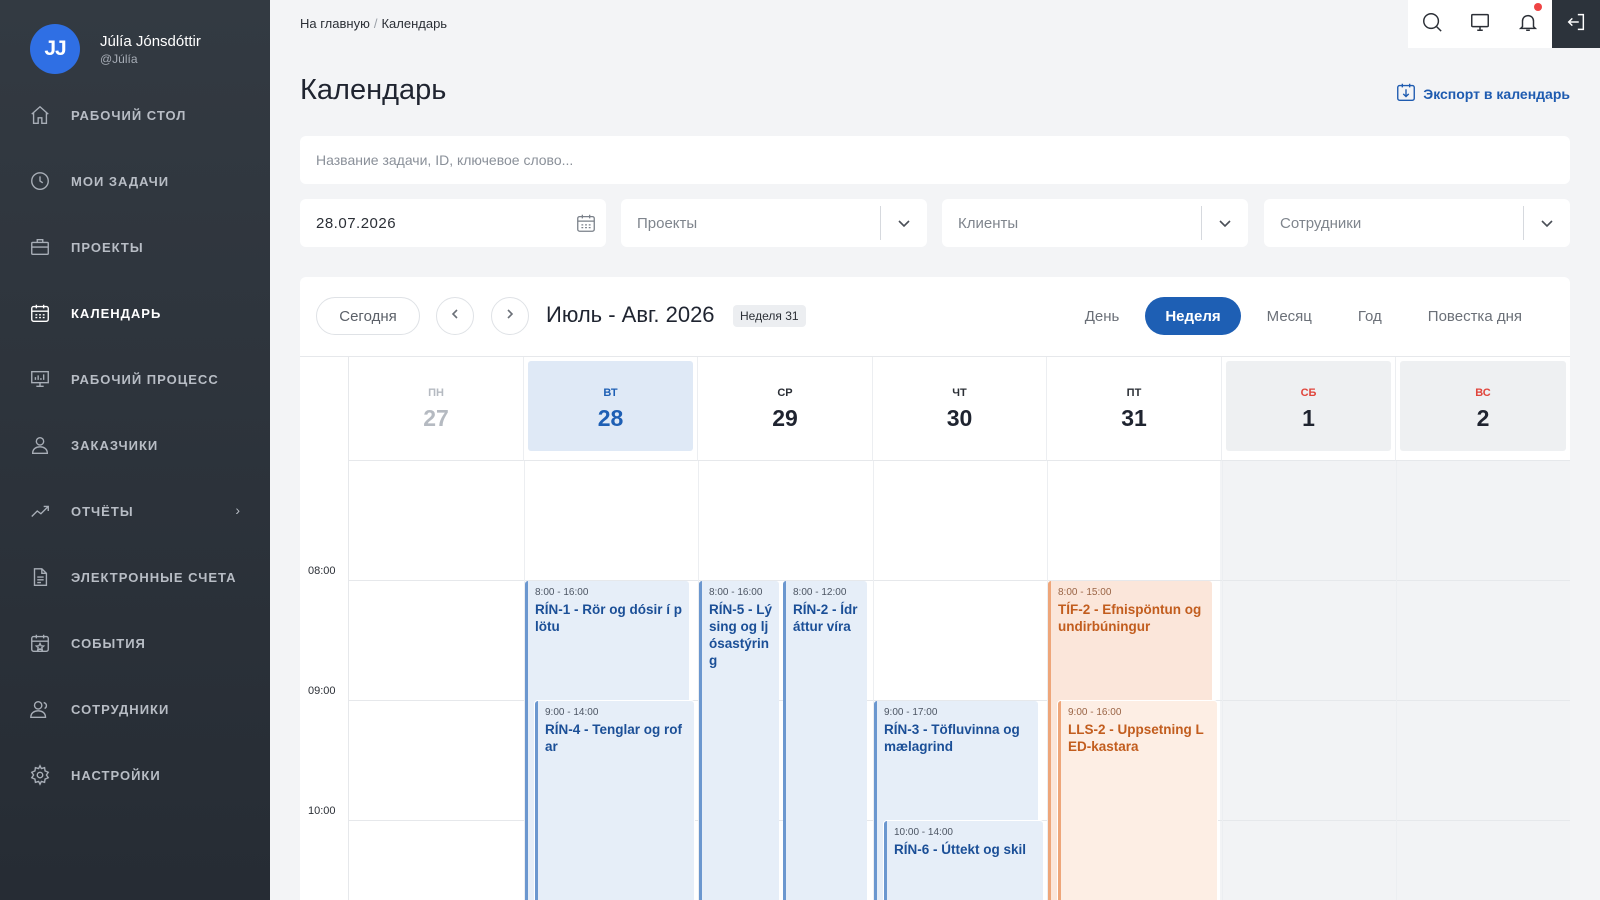  I want to click on calendar-event: 8:00 - 12:00 RÍN-2 - Ídráttur víra, so click(825, 740).